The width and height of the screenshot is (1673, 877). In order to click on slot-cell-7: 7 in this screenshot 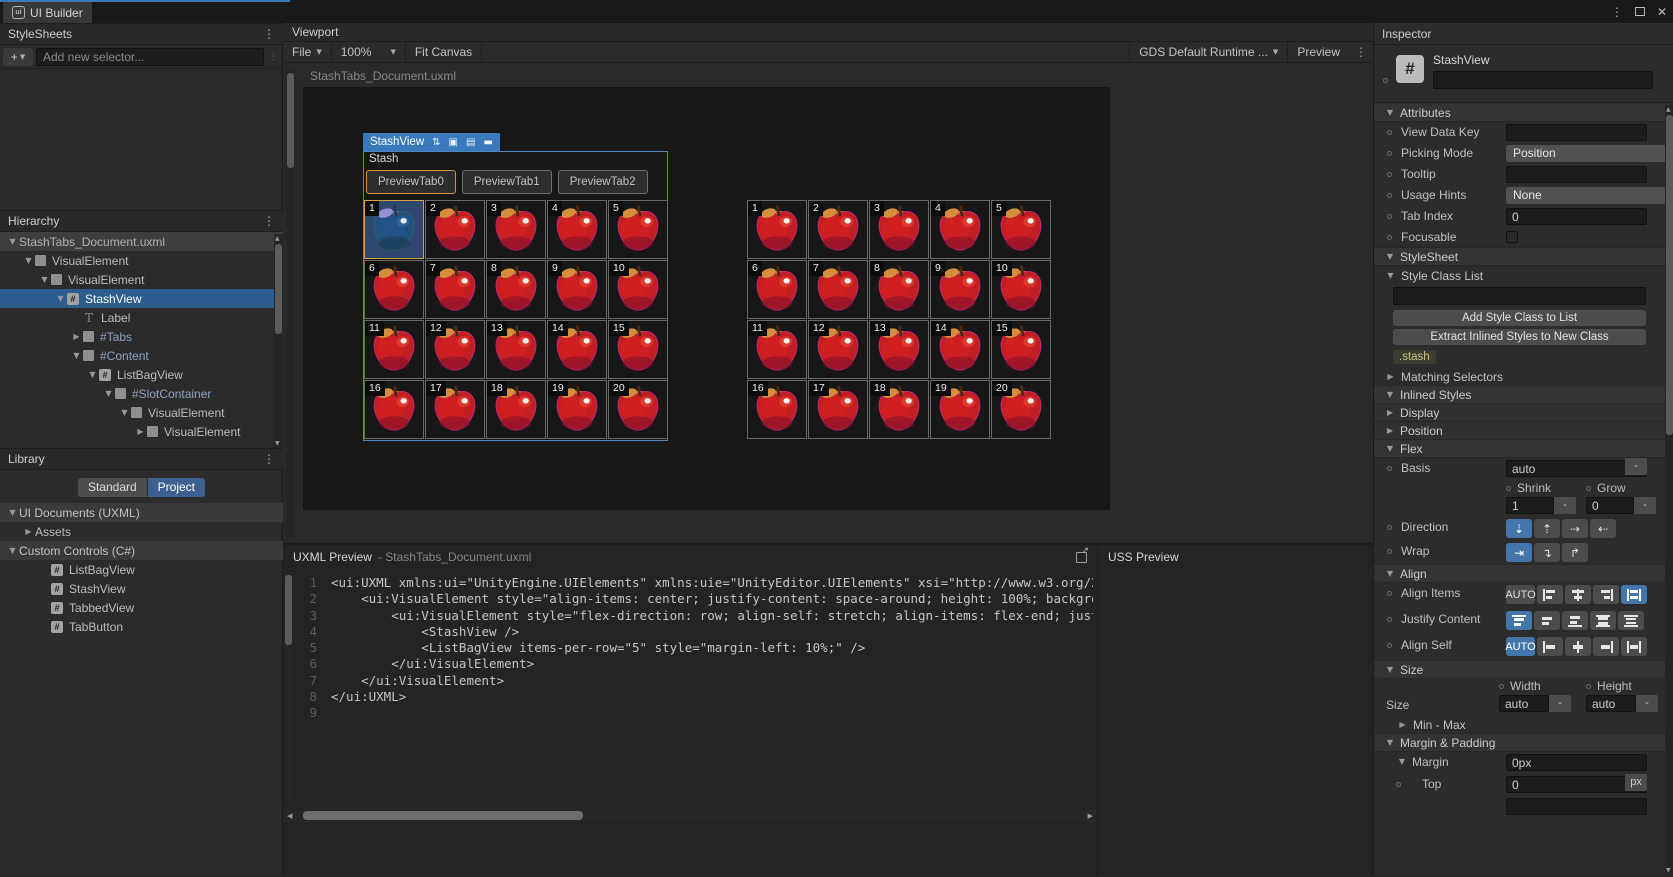, I will do `click(838, 289)`.